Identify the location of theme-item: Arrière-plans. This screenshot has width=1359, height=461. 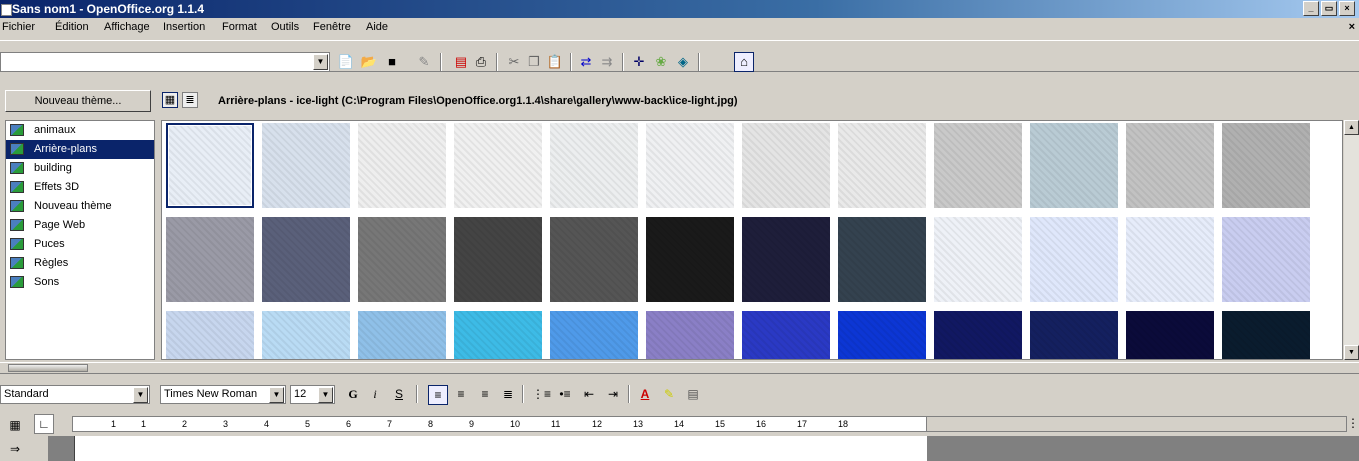
(80, 149).